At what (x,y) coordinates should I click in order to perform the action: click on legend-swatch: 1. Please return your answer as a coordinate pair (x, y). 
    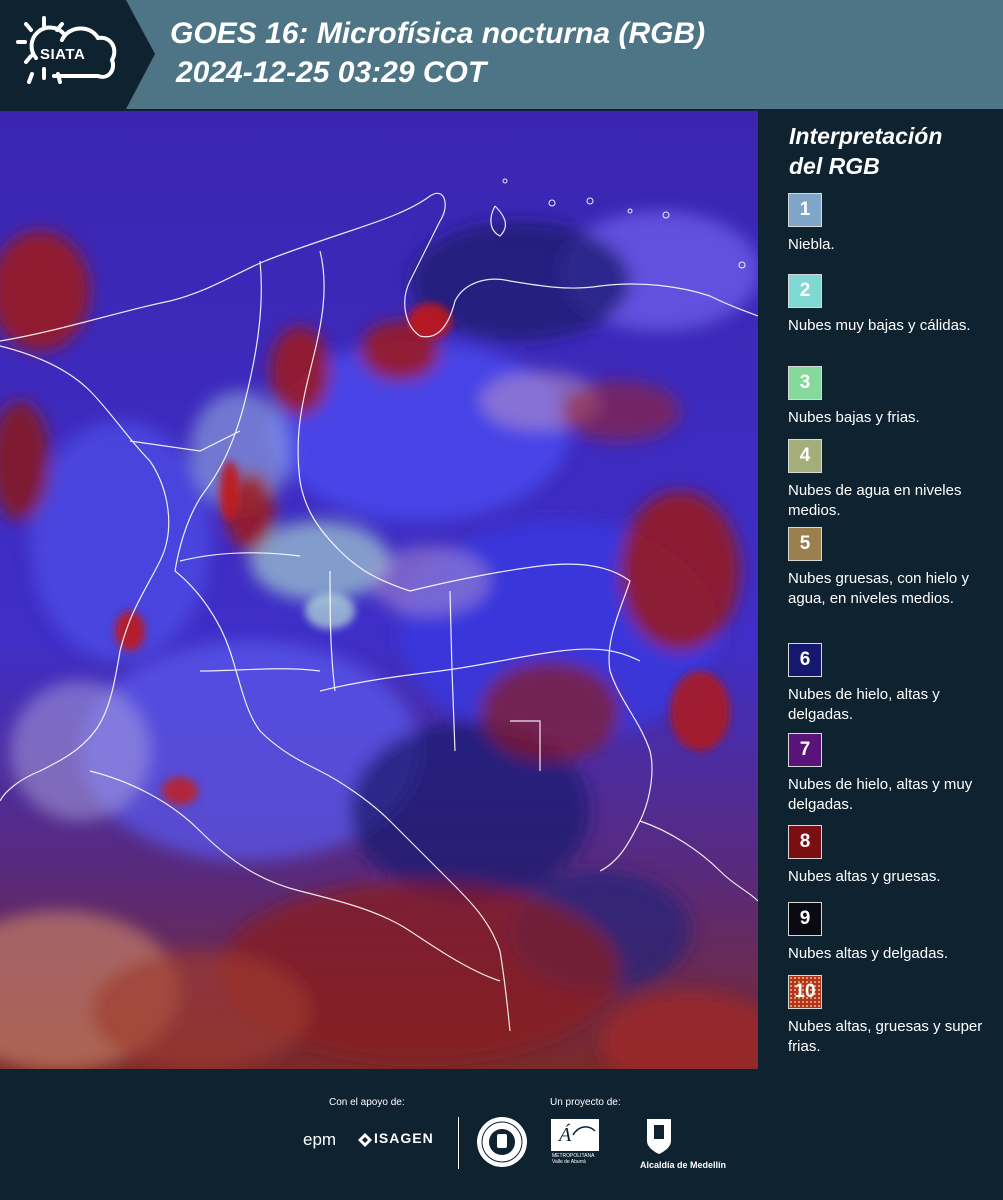
    Looking at the image, I should click on (805, 210).